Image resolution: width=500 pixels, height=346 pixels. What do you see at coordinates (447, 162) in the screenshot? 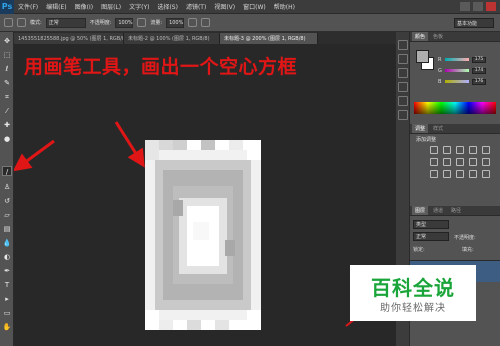
I see `color-balance-icon` at bounding box center [447, 162].